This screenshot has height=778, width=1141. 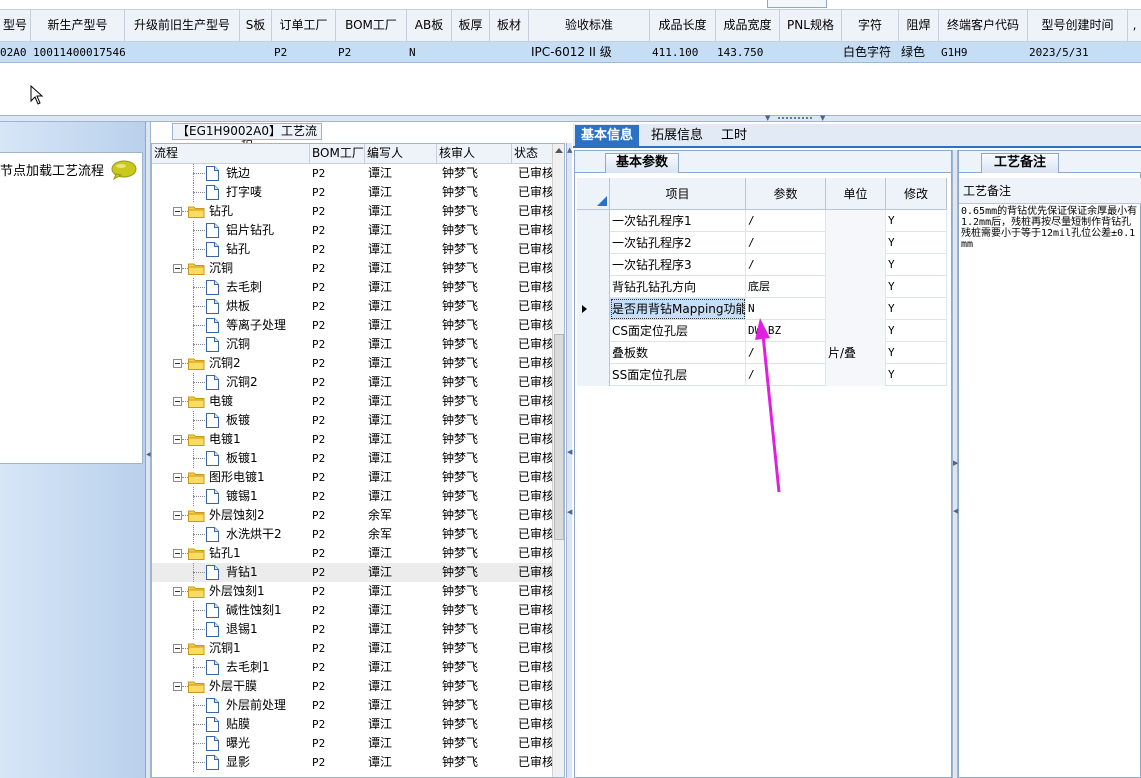 I want to click on process-tree-row: 曝光 P2 谭江 钟梦飞 已审核, so click(x=353, y=743).